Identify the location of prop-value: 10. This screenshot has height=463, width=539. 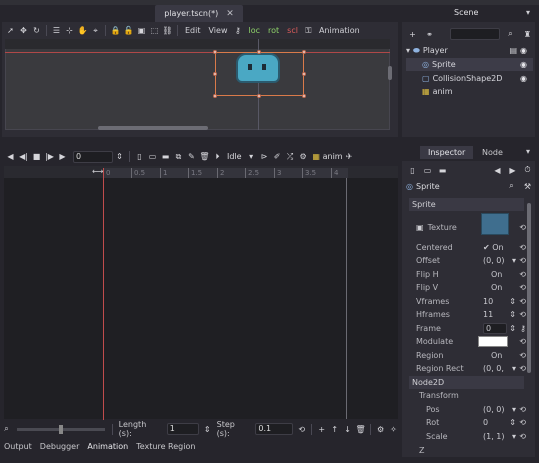
(488, 301).